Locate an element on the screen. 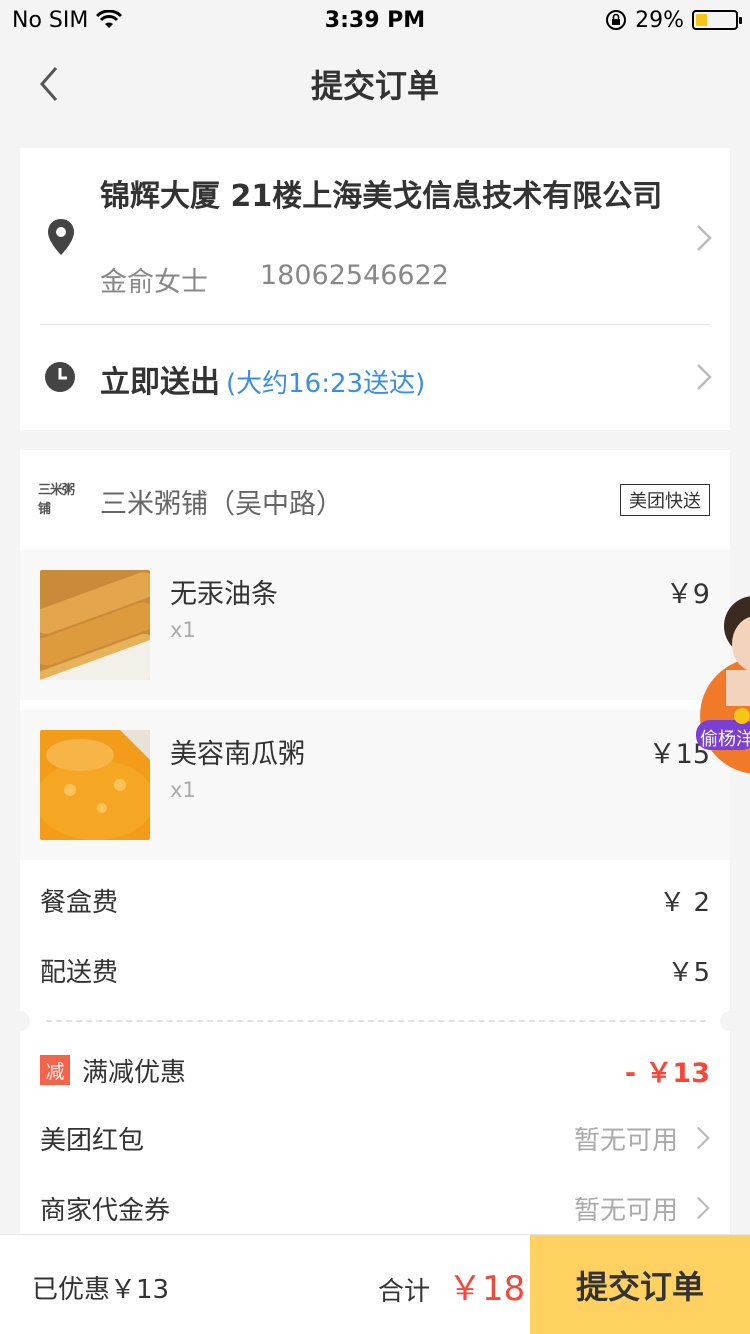  delivery-badge: 美团快送 is located at coordinates (665, 500).